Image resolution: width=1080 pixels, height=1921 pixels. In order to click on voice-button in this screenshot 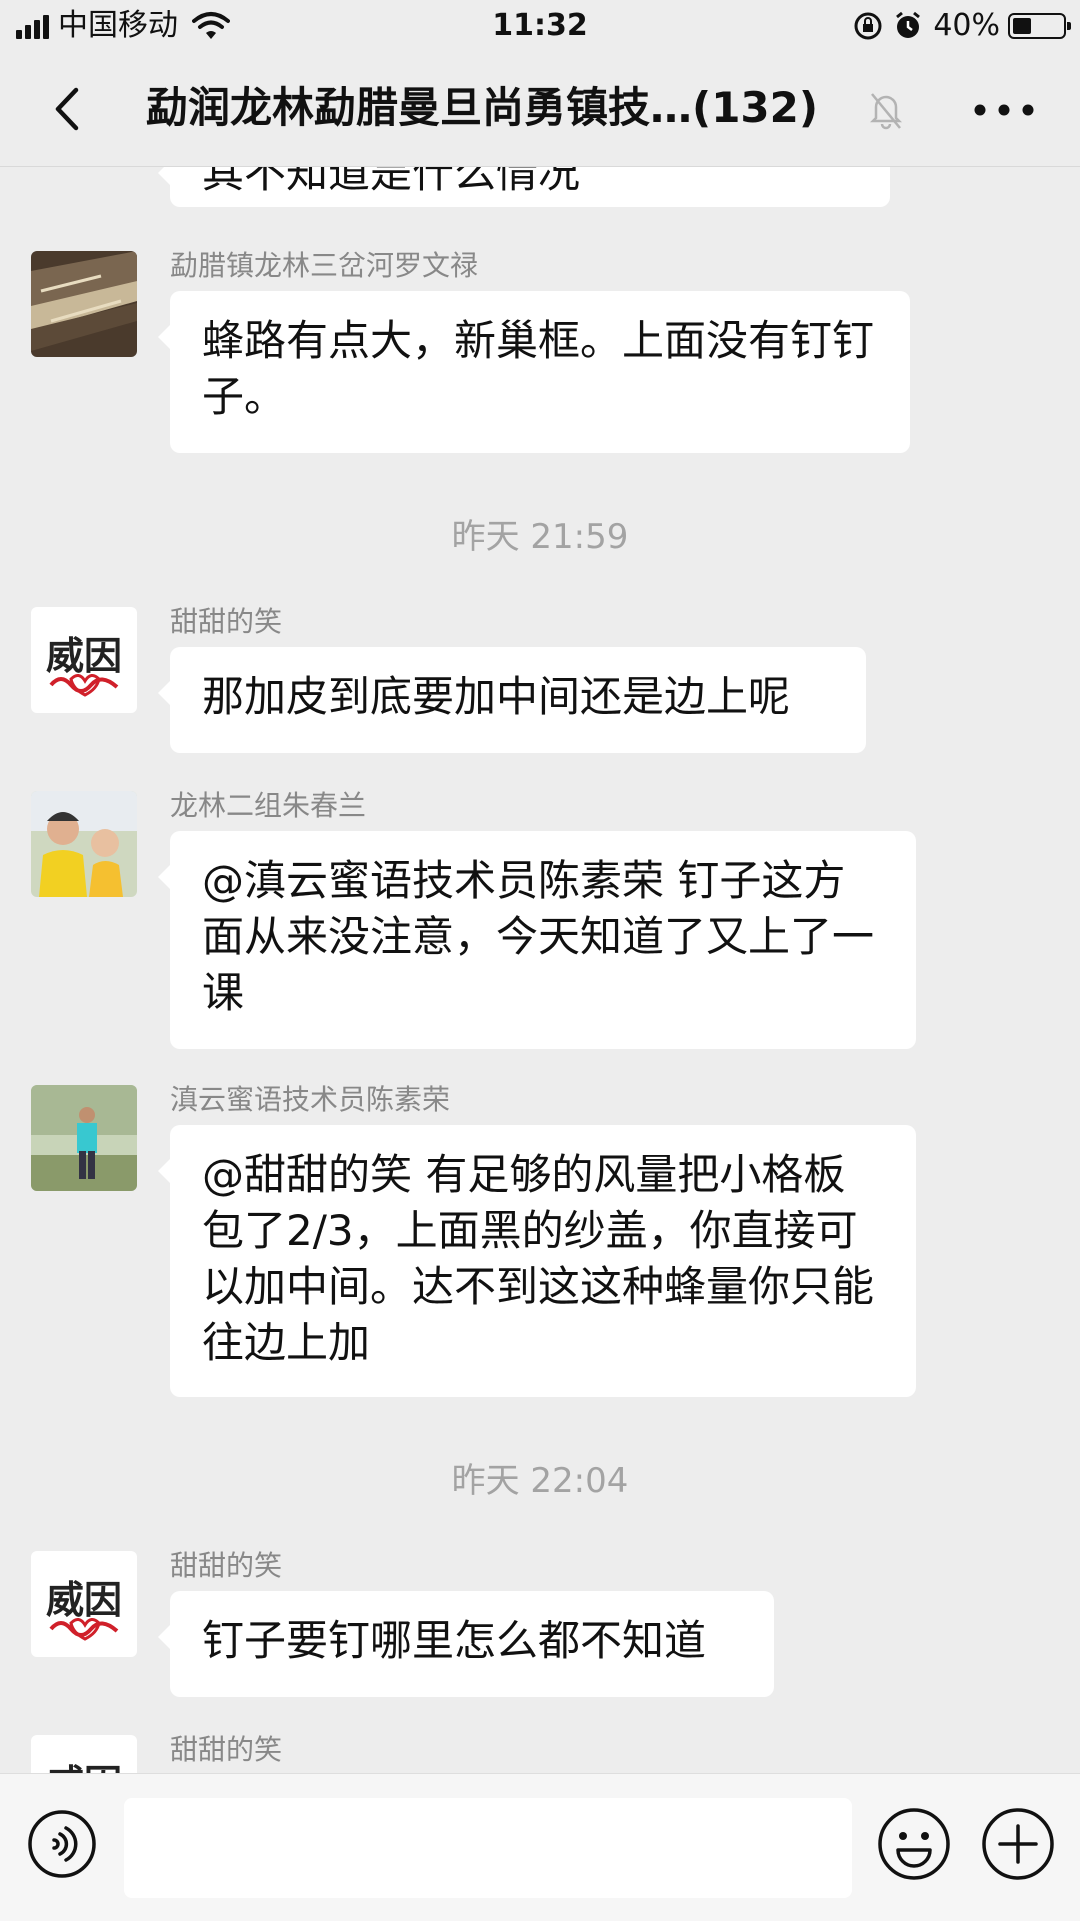, I will do `click(62, 1844)`.